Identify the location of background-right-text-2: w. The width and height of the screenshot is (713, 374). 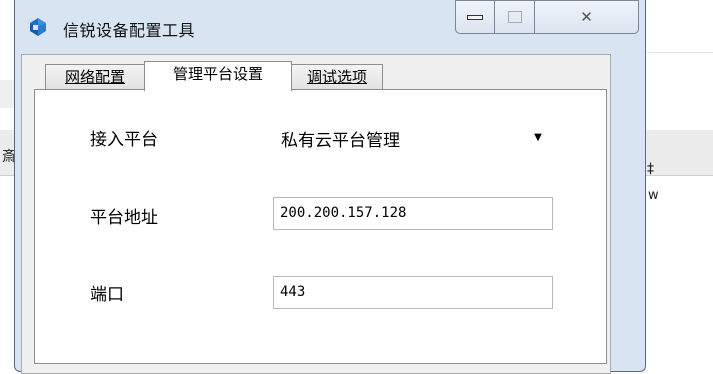
(653, 195).